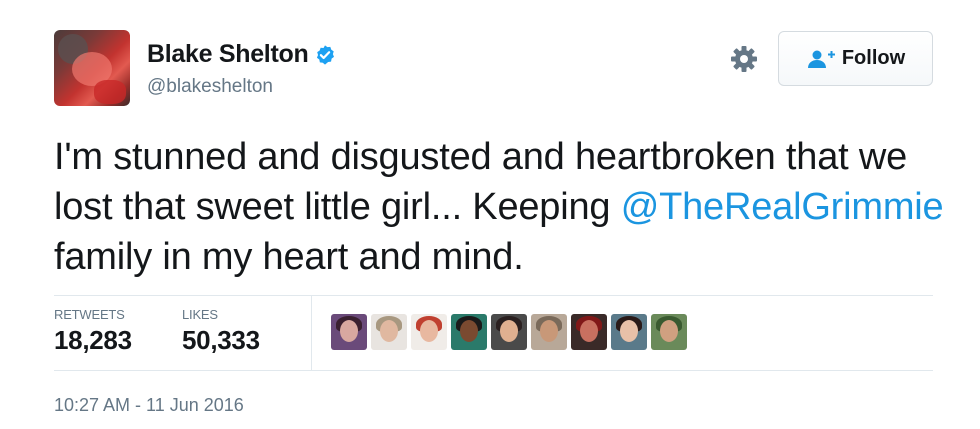 Image resolution: width=980 pixels, height=429 pixels. What do you see at coordinates (821, 59) in the screenshot?
I see `add-user-icon` at bounding box center [821, 59].